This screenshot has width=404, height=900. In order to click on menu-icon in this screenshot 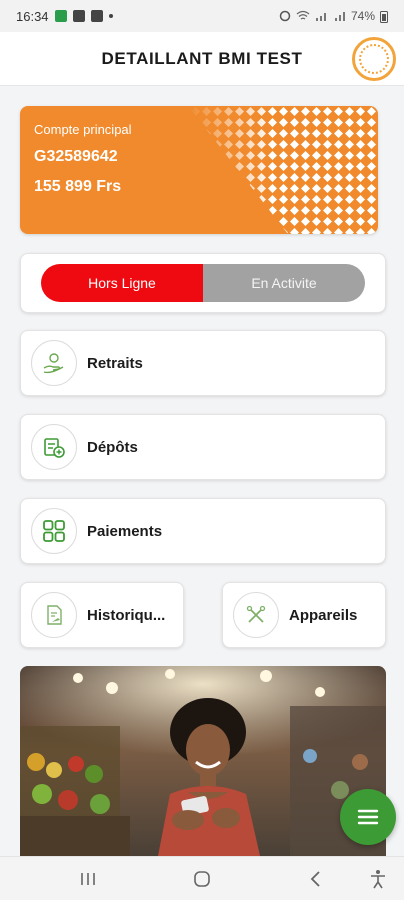, I will do `click(368, 817)`.